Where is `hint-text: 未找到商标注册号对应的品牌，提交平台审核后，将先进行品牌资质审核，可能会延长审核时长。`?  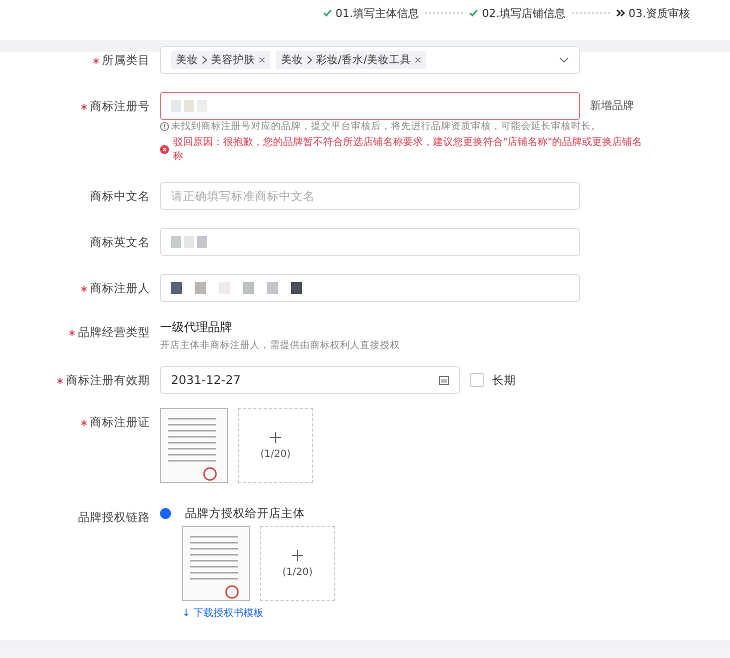 hint-text: 未找到商标注册号对应的品牌，提交平台审核后，将先进行品牌资质审核，可能会延长审核时长。 is located at coordinates (386, 126).